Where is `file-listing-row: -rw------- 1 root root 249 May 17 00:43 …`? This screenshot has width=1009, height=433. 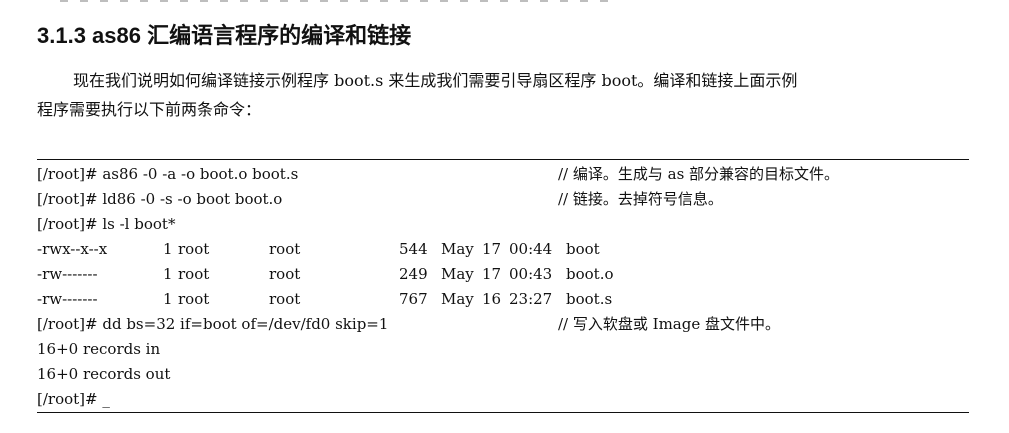 file-listing-row: -rw------- 1 root root 249 May 17 00:43 … is located at coordinates (503, 274).